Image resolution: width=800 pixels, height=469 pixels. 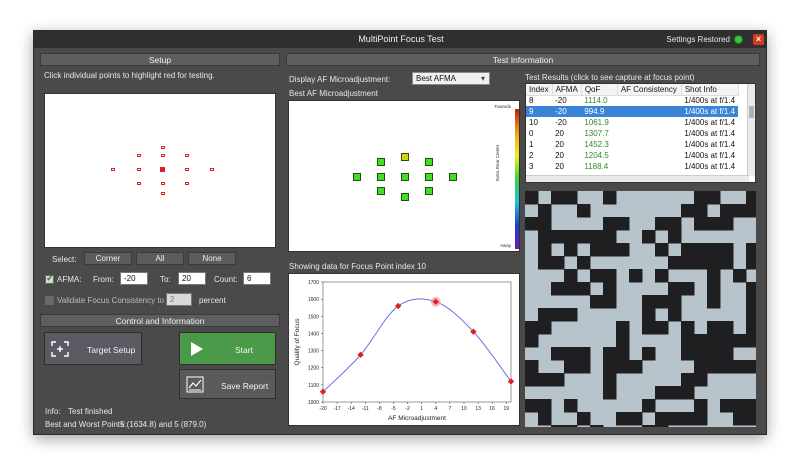 What do you see at coordinates (195, 384) in the screenshot?
I see `report-icon` at bounding box center [195, 384].